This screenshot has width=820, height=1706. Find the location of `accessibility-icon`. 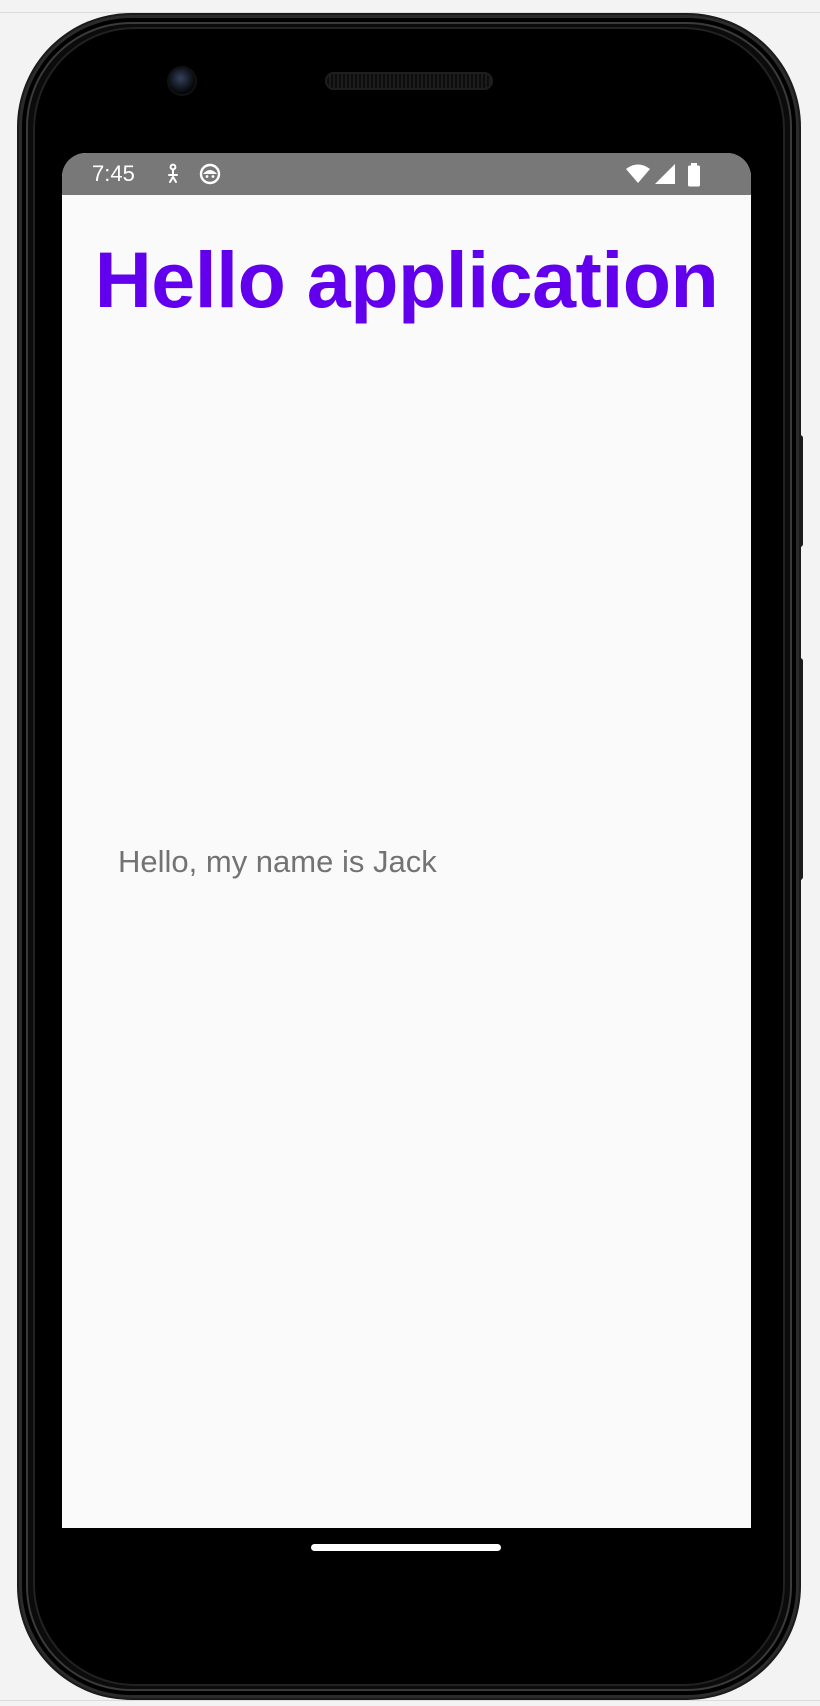

accessibility-icon is located at coordinates (173, 174).